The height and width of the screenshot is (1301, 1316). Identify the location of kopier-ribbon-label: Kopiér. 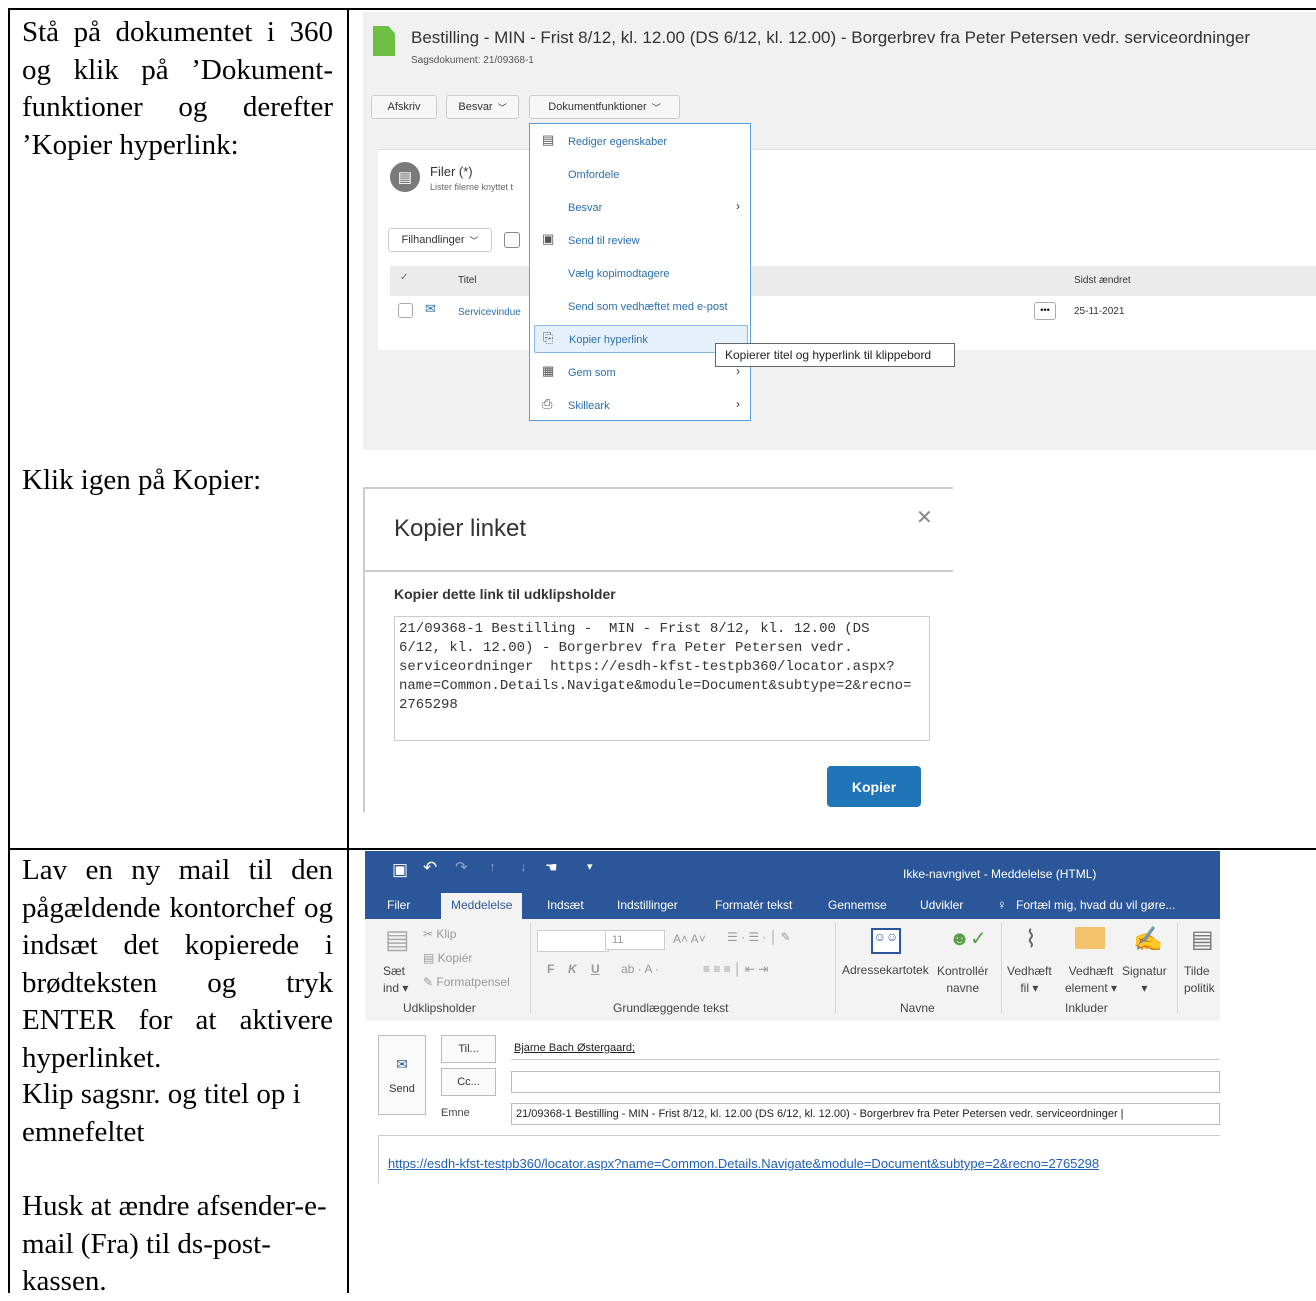
(455, 958).